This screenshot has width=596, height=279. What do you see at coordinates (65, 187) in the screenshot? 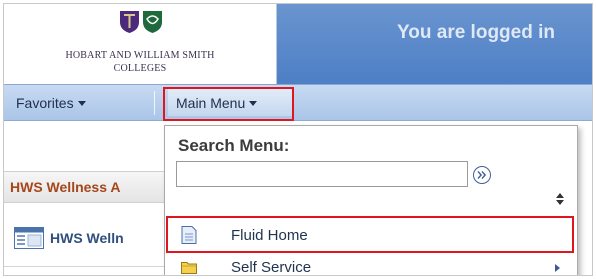
I see `pagelet-title: HWS Wellness A` at bounding box center [65, 187].